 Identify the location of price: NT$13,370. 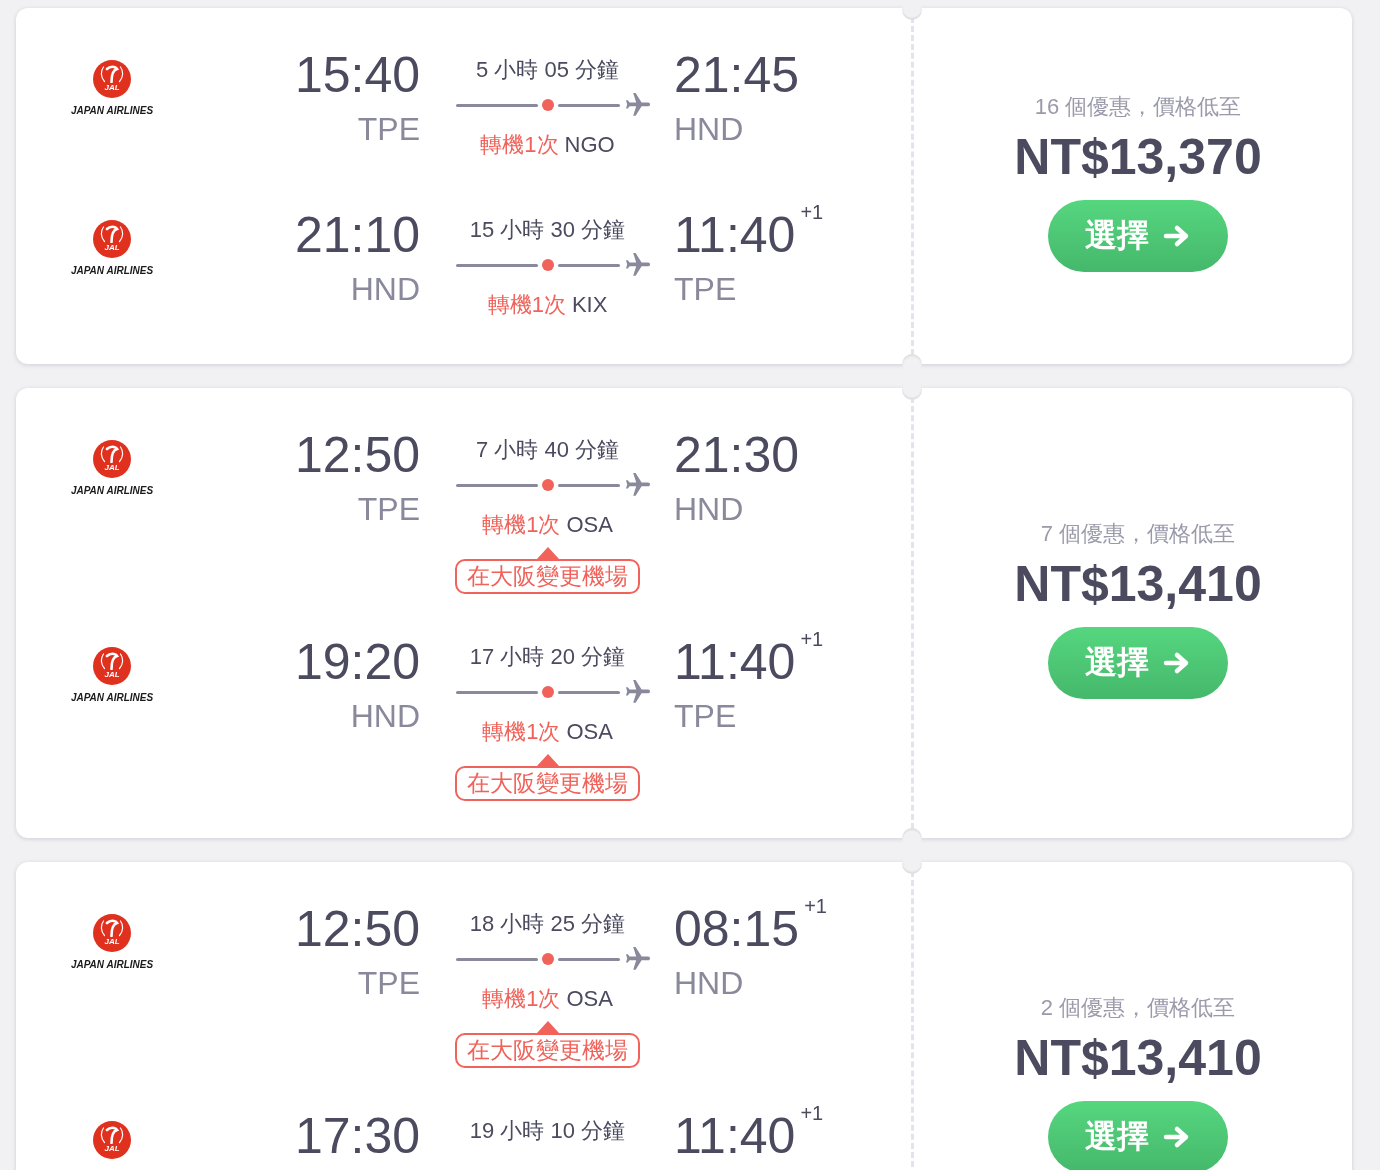
(1138, 157).